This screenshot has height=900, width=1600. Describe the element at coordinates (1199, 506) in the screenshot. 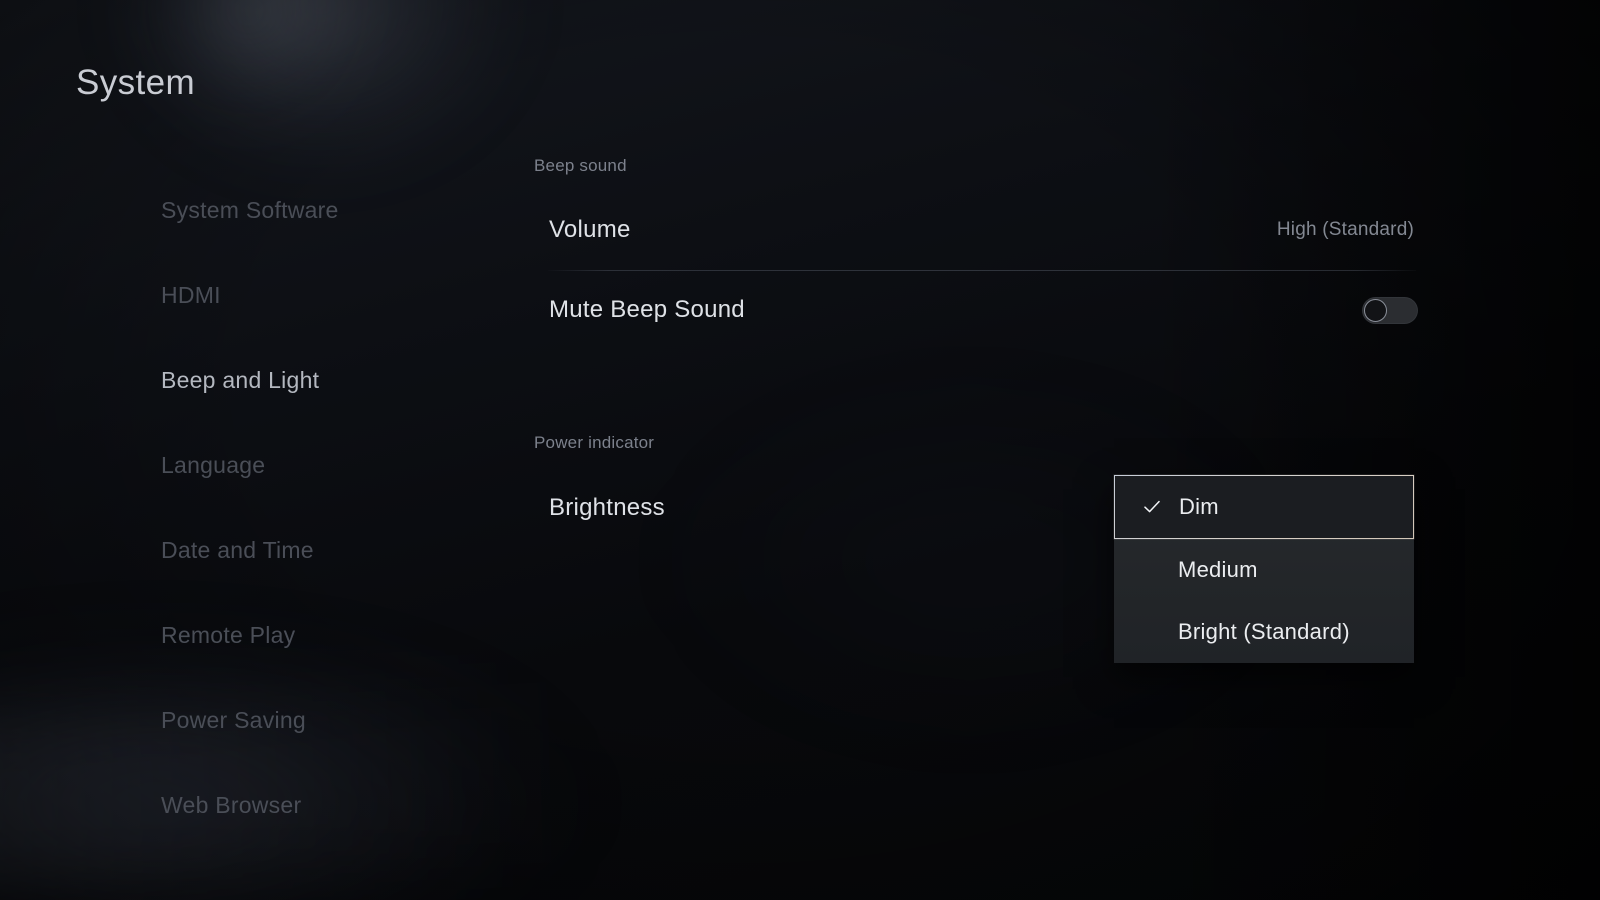

I see `dropdown-option-label: Dim` at that location.